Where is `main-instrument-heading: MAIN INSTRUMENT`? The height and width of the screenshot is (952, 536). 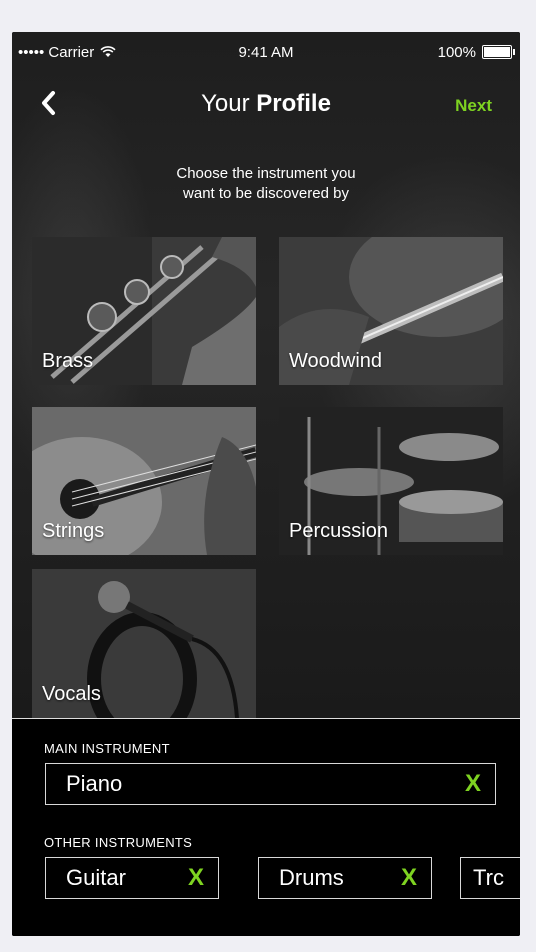 main-instrument-heading: MAIN INSTRUMENT is located at coordinates (107, 748).